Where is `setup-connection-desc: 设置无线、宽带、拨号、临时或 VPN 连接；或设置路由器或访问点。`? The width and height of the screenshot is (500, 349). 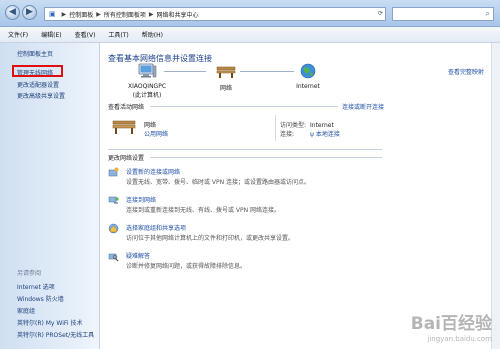 setup-connection-desc: 设置无线、宽带、拨号、临时或 VPN 连接；或设置路由器或访问点。 is located at coordinates (218, 182).